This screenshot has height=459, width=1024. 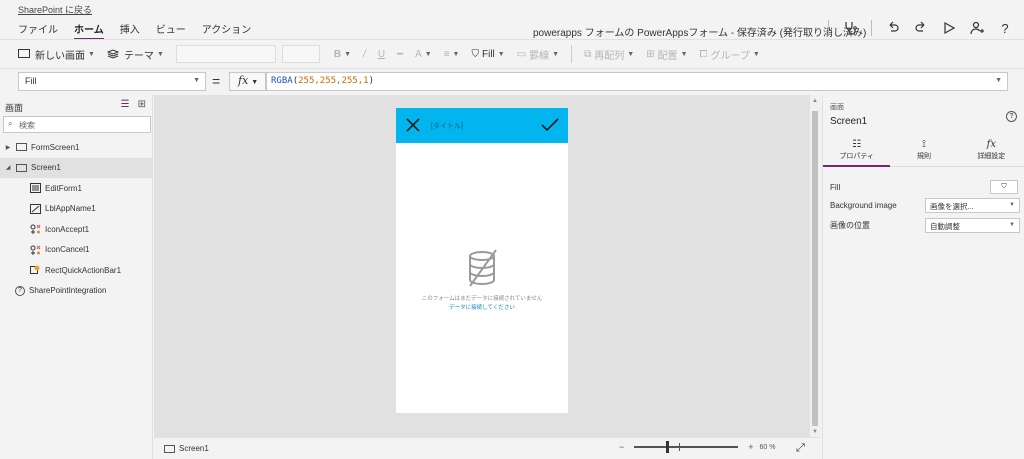 I want to click on current-screen-indicator: Screen1, so click(x=186, y=448).